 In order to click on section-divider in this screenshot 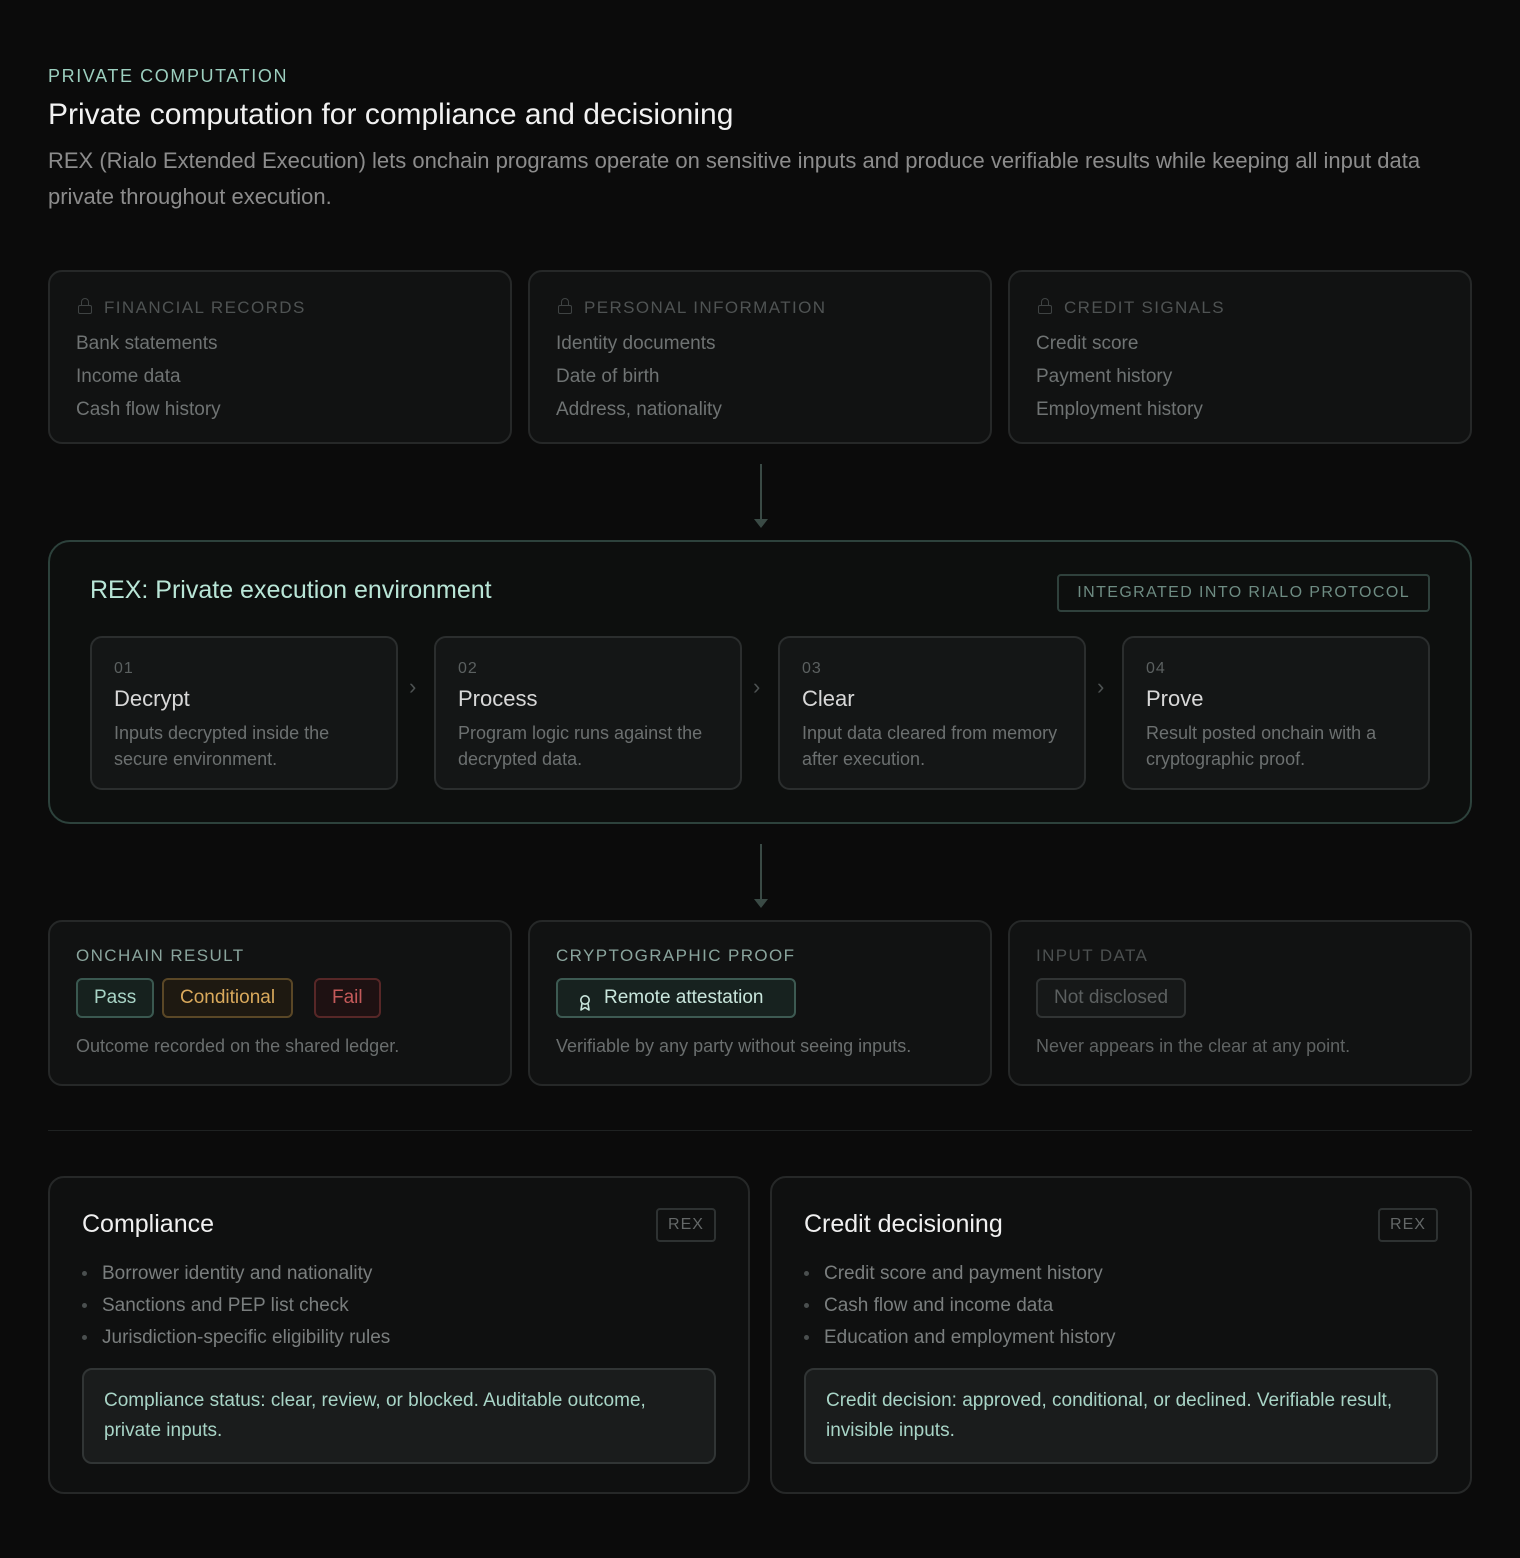, I will do `click(760, 1130)`.